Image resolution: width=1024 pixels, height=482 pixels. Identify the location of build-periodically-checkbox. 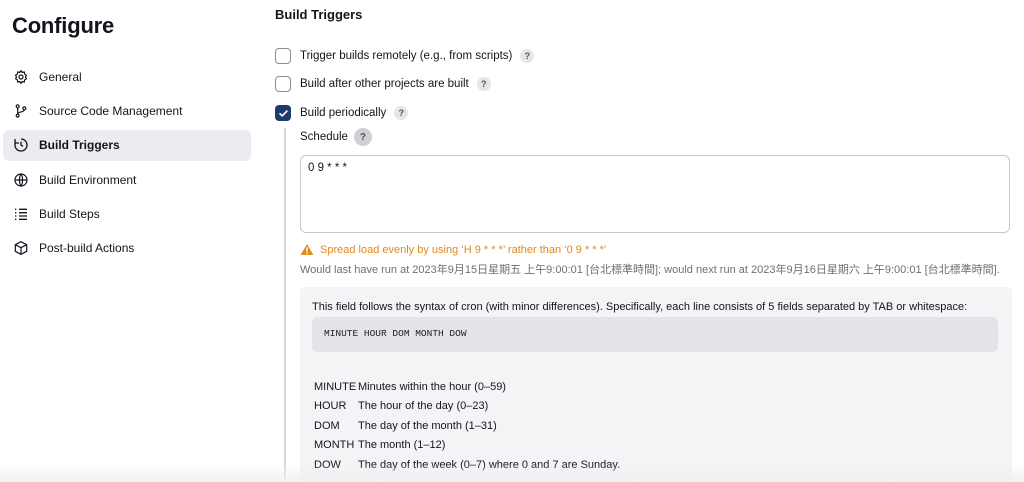
(283, 113).